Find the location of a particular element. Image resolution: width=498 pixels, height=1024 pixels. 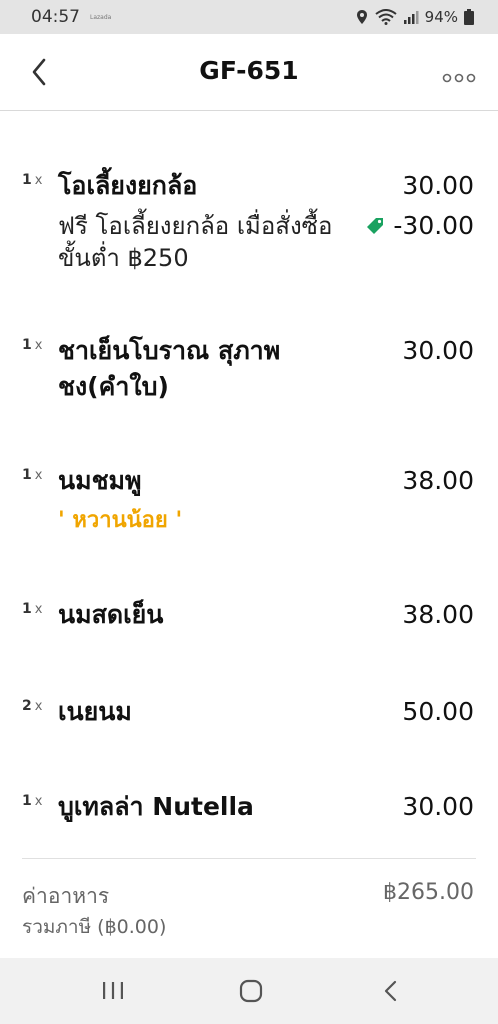

page-title: GF-651 is located at coordinates (249, 70).